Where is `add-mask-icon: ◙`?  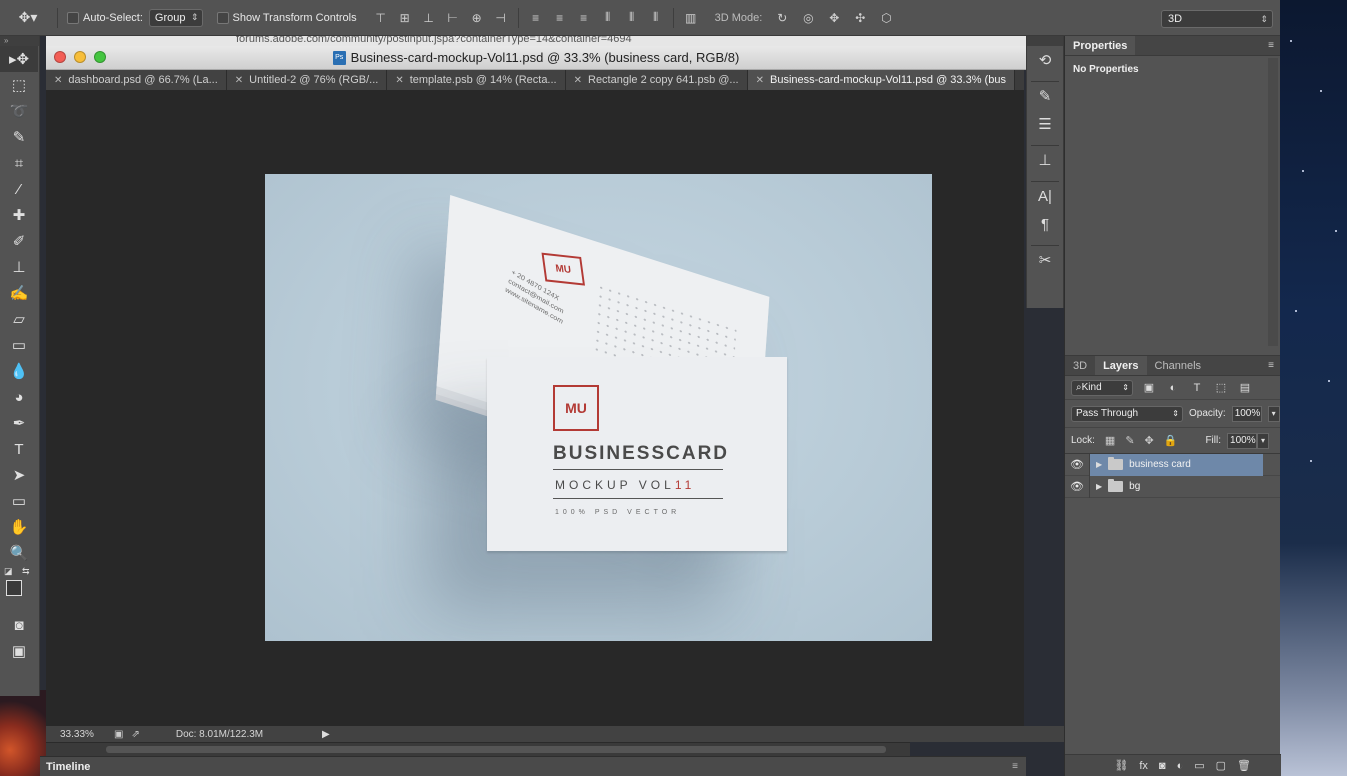
add-mask-icon: ◙ is located at coordinates (1162, 766).